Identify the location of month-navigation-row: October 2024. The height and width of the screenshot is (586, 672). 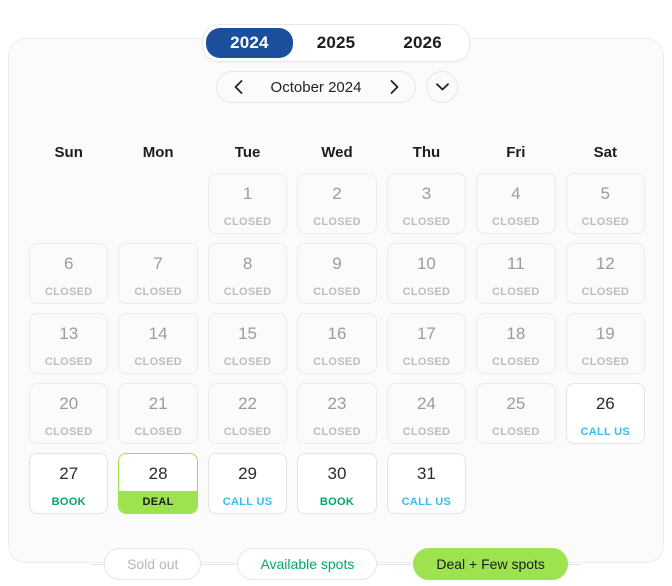
(337, 87).